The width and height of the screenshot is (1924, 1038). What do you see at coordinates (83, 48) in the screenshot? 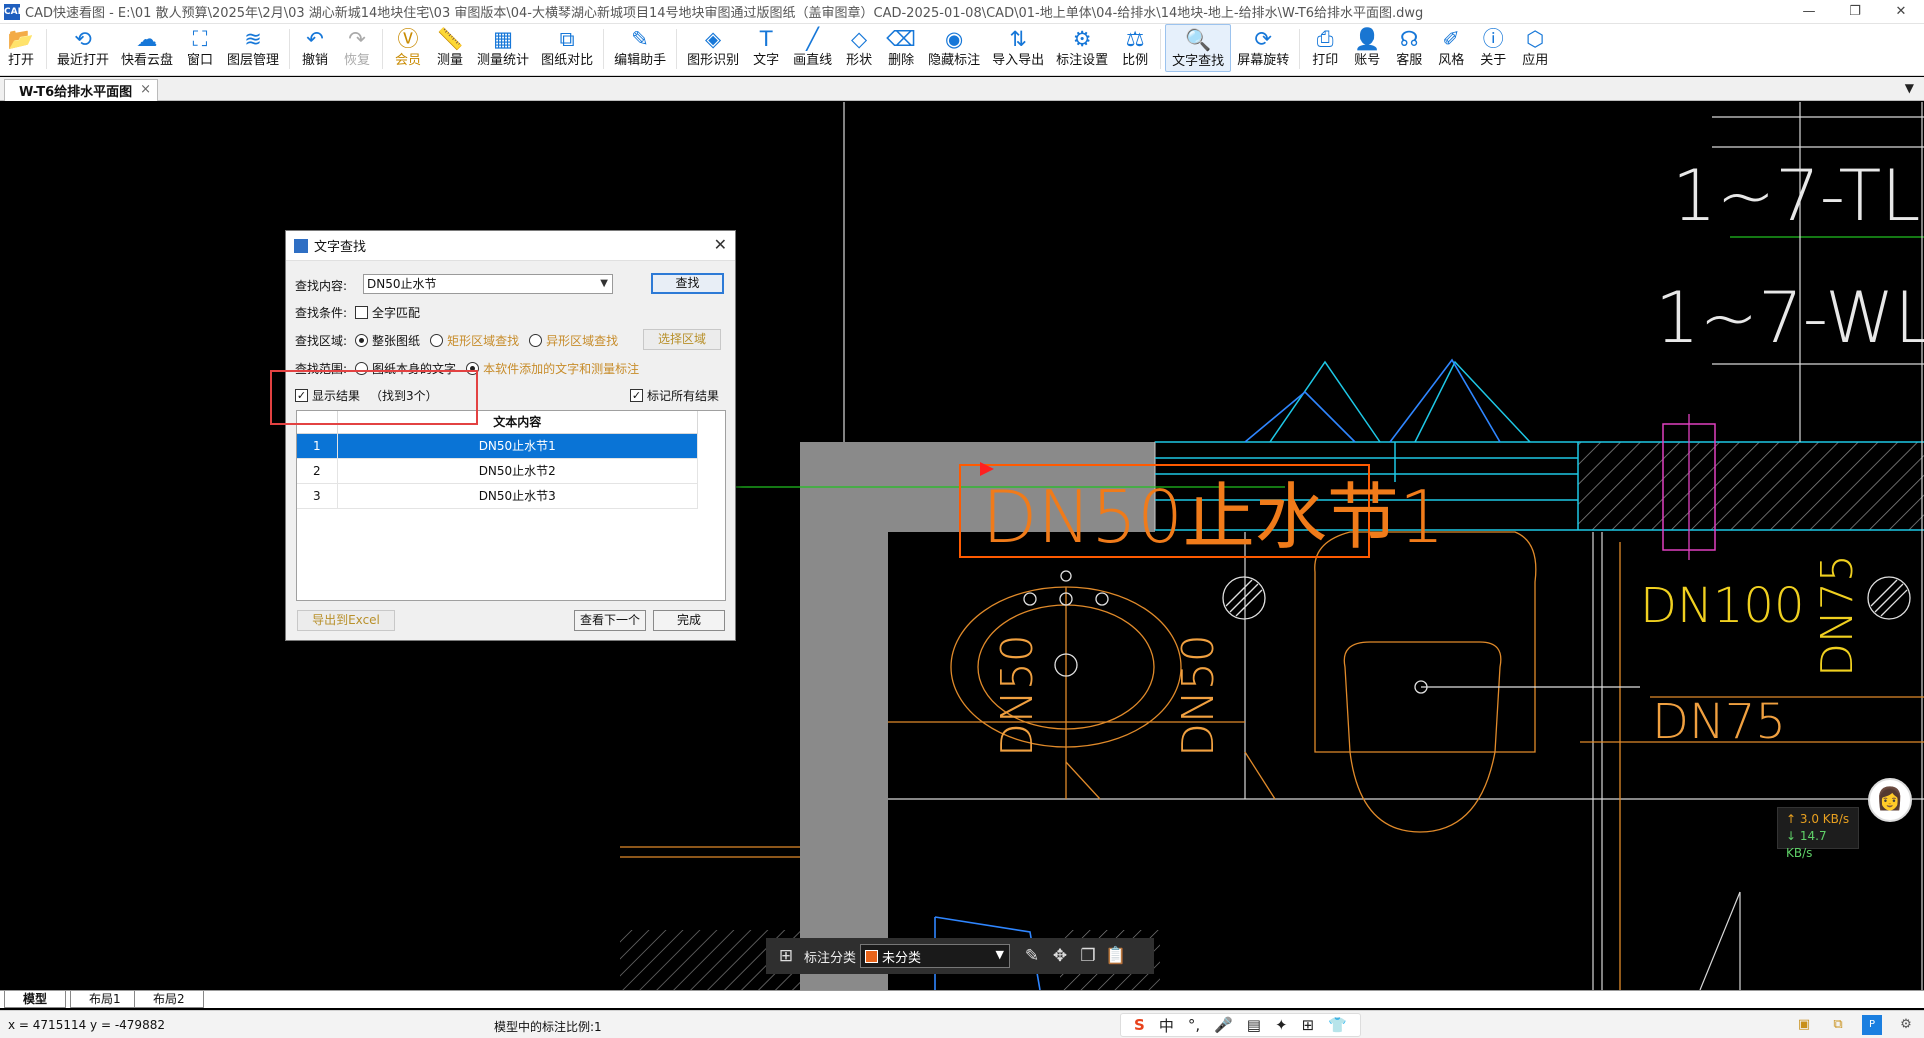
I see `toolbar-button-history: ⟲ 最近打开` at bounding box center [83, 48].